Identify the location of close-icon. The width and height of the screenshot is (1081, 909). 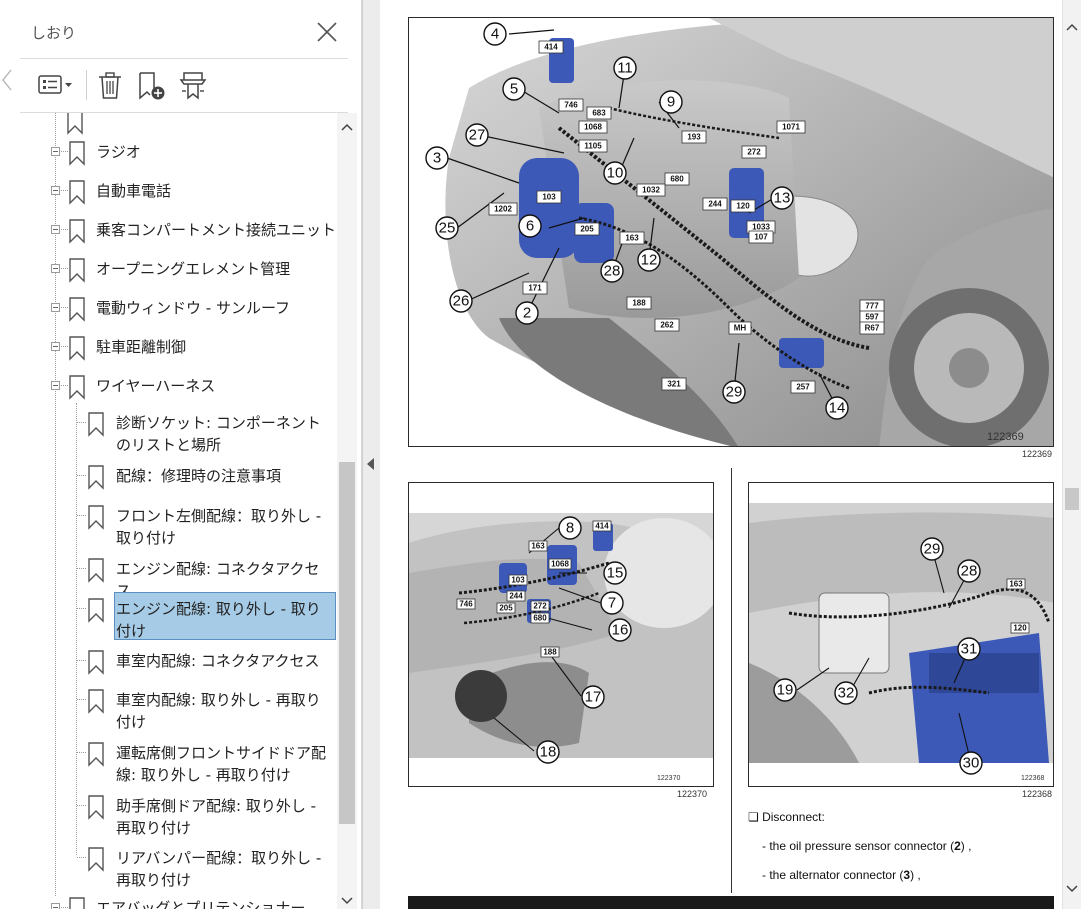
(327, 32).